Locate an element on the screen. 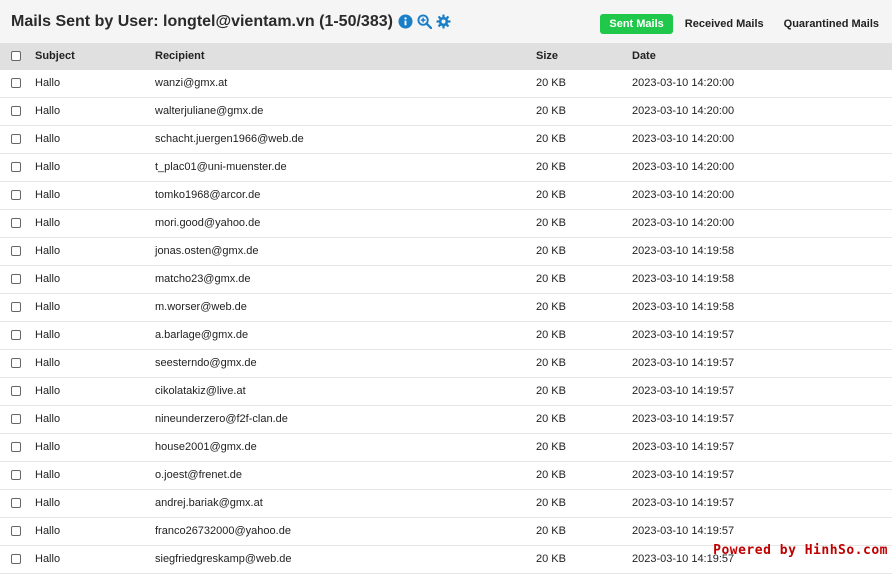 Image resolution: width=892 pixels, height=574 pixels. recipient-cell: siegfriedgreskamp@web.de is located at coordinates (223, 559).